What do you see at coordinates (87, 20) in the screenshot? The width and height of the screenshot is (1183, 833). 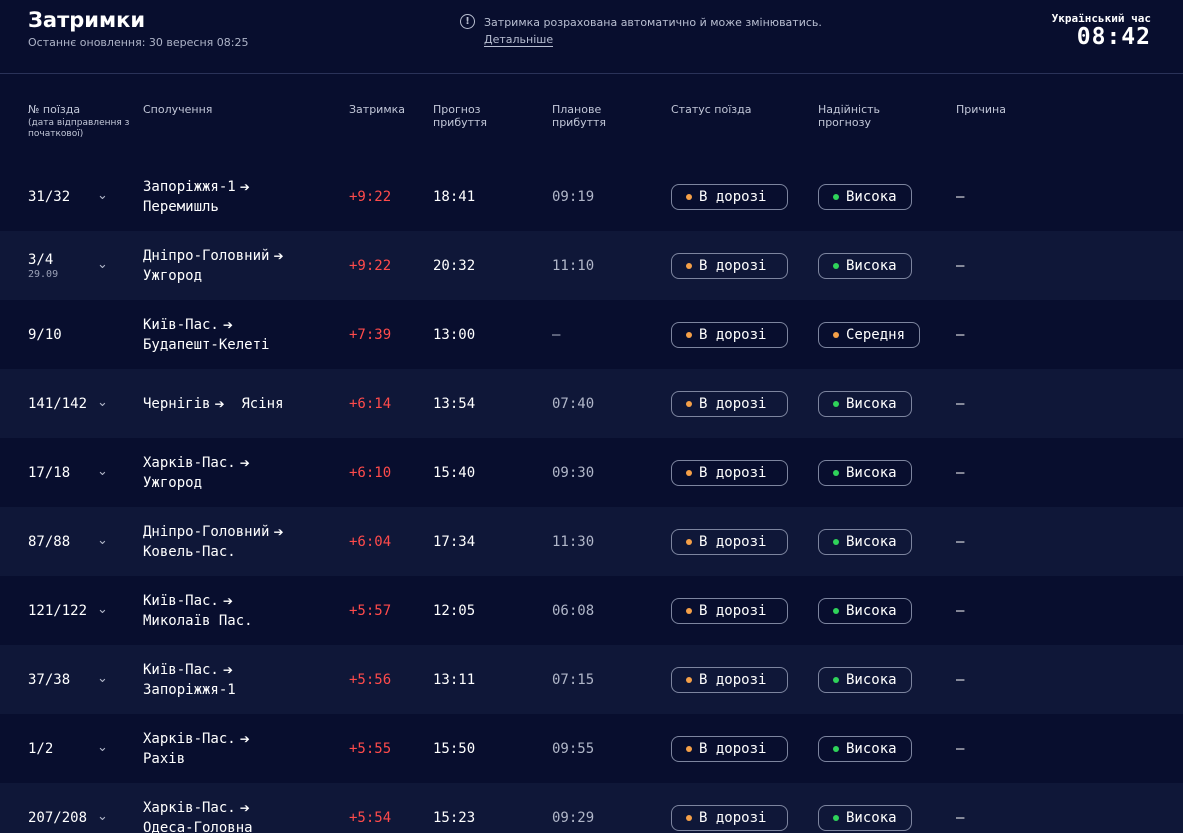 I see `page-title: Затримки` at bounding box center [87, 20].